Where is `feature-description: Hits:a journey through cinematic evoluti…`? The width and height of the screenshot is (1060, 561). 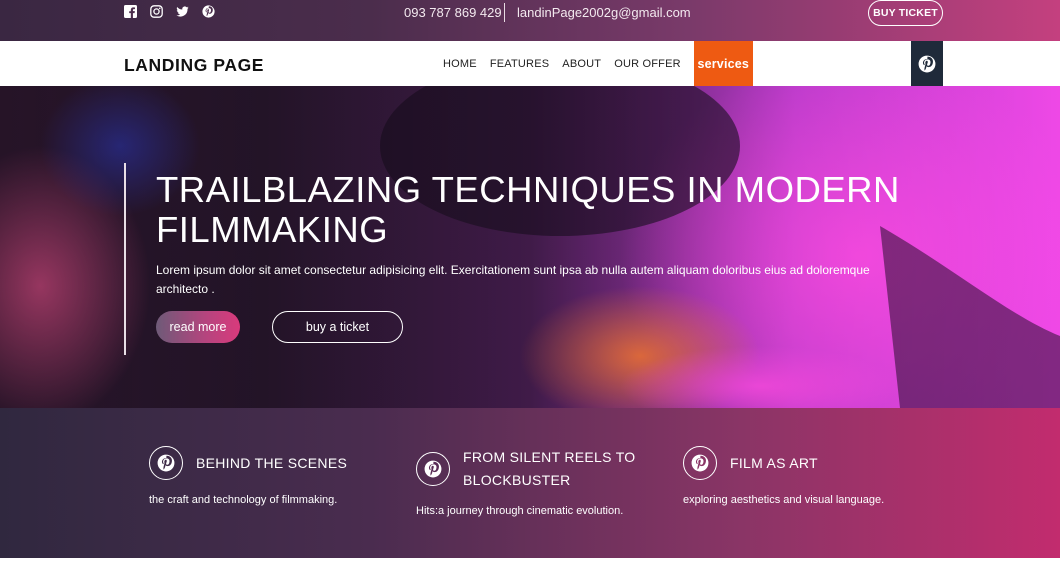 feature-description: Hits:a journey through cinematic evoluti… is located at coordinates (520, 511).